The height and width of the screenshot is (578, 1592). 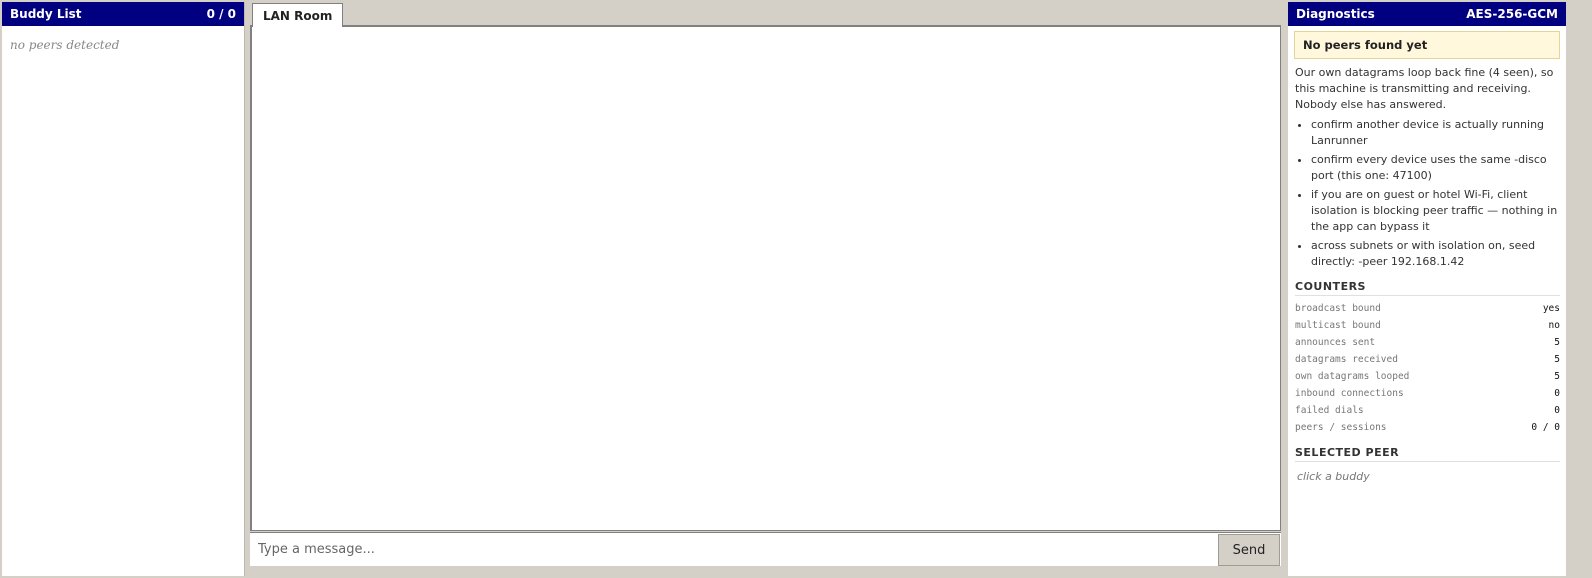 What do you see at coordinates (1352, 376) in the screenshot?
I see `counter-label: own datagrams looped` at bounding box center [1352, 376].